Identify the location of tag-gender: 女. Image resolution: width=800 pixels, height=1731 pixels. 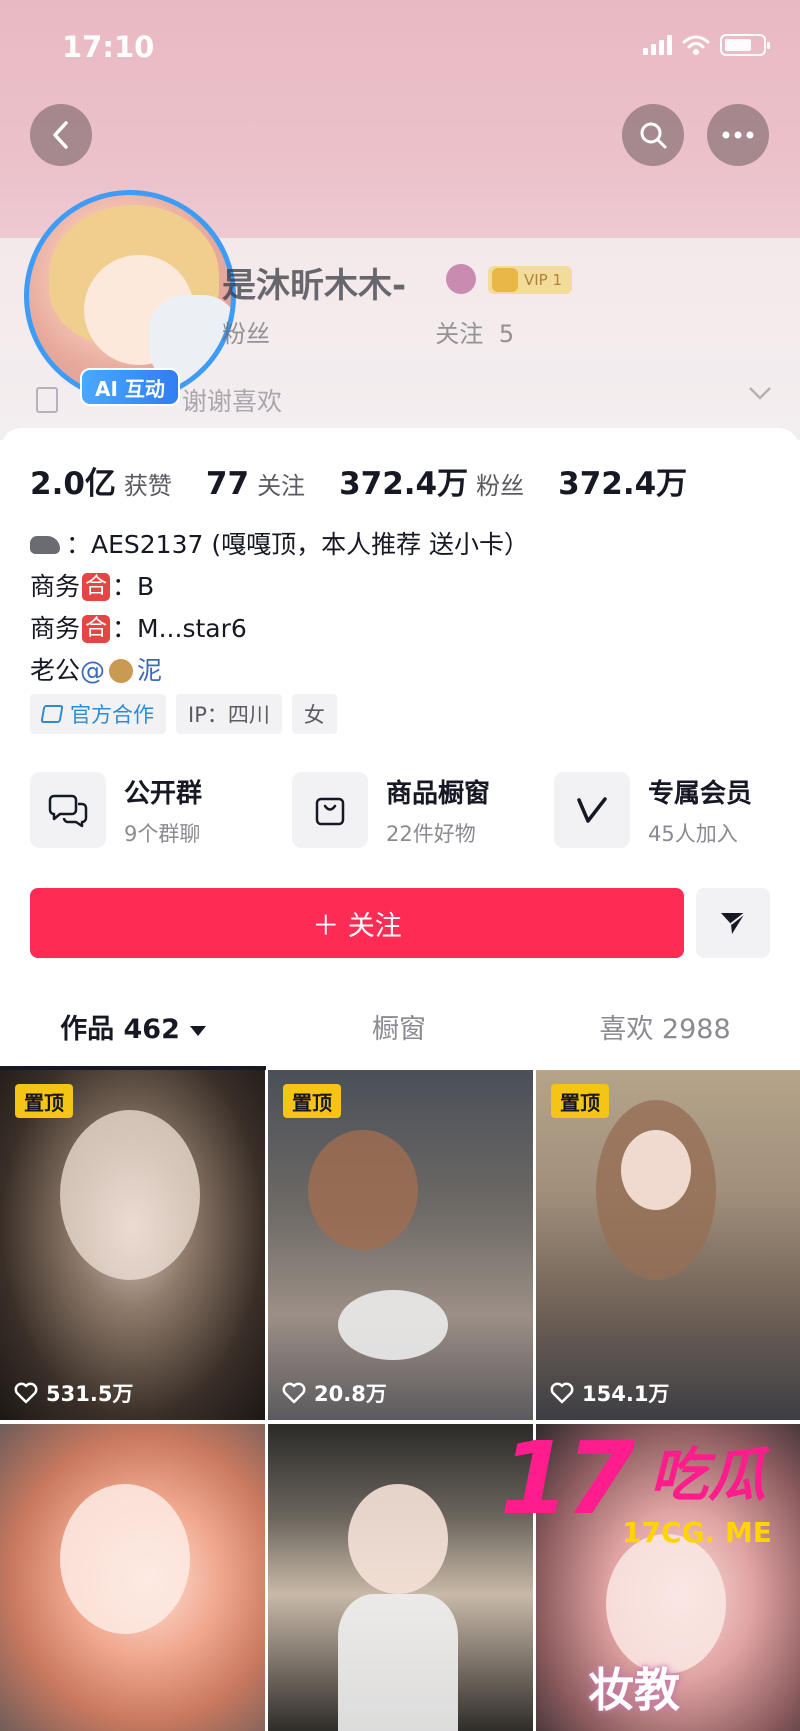
(314, 714).